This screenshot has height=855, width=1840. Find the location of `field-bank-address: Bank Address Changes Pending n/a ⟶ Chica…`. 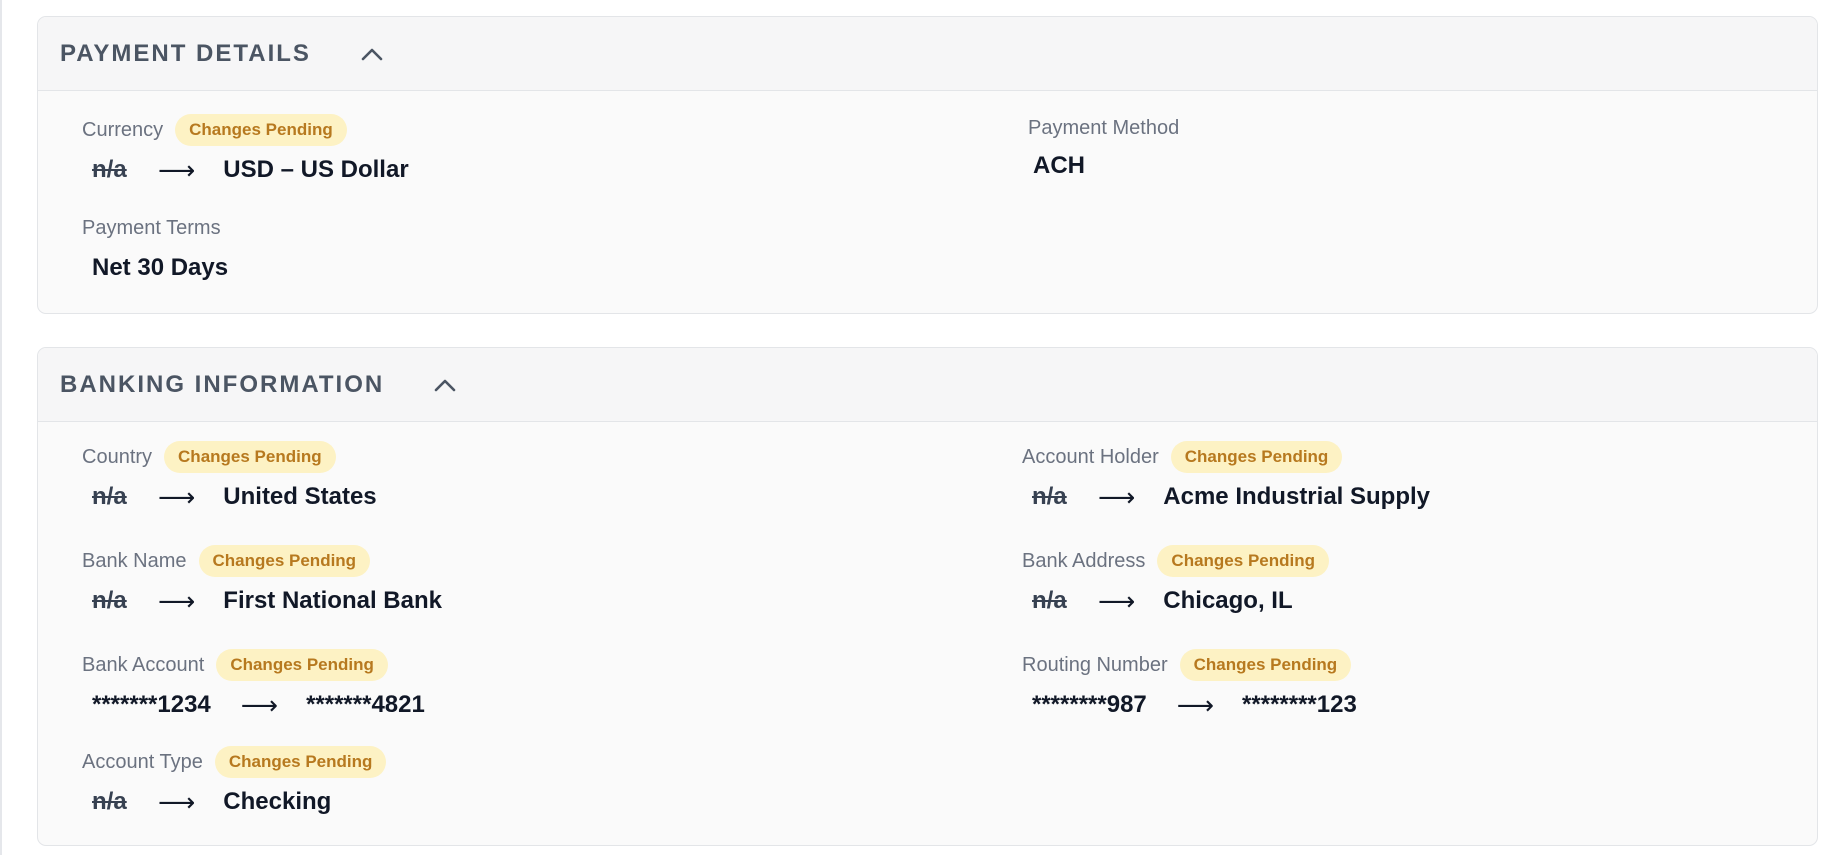

field-bank-address: Bank Address Changes Pending n/a ⟶ Chica… is located at coordinates (1175, 582).